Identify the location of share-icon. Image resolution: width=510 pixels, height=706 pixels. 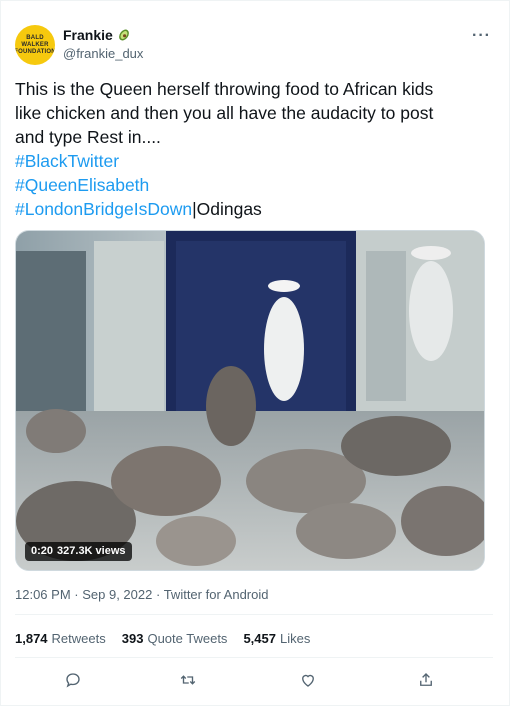
(426, 679).